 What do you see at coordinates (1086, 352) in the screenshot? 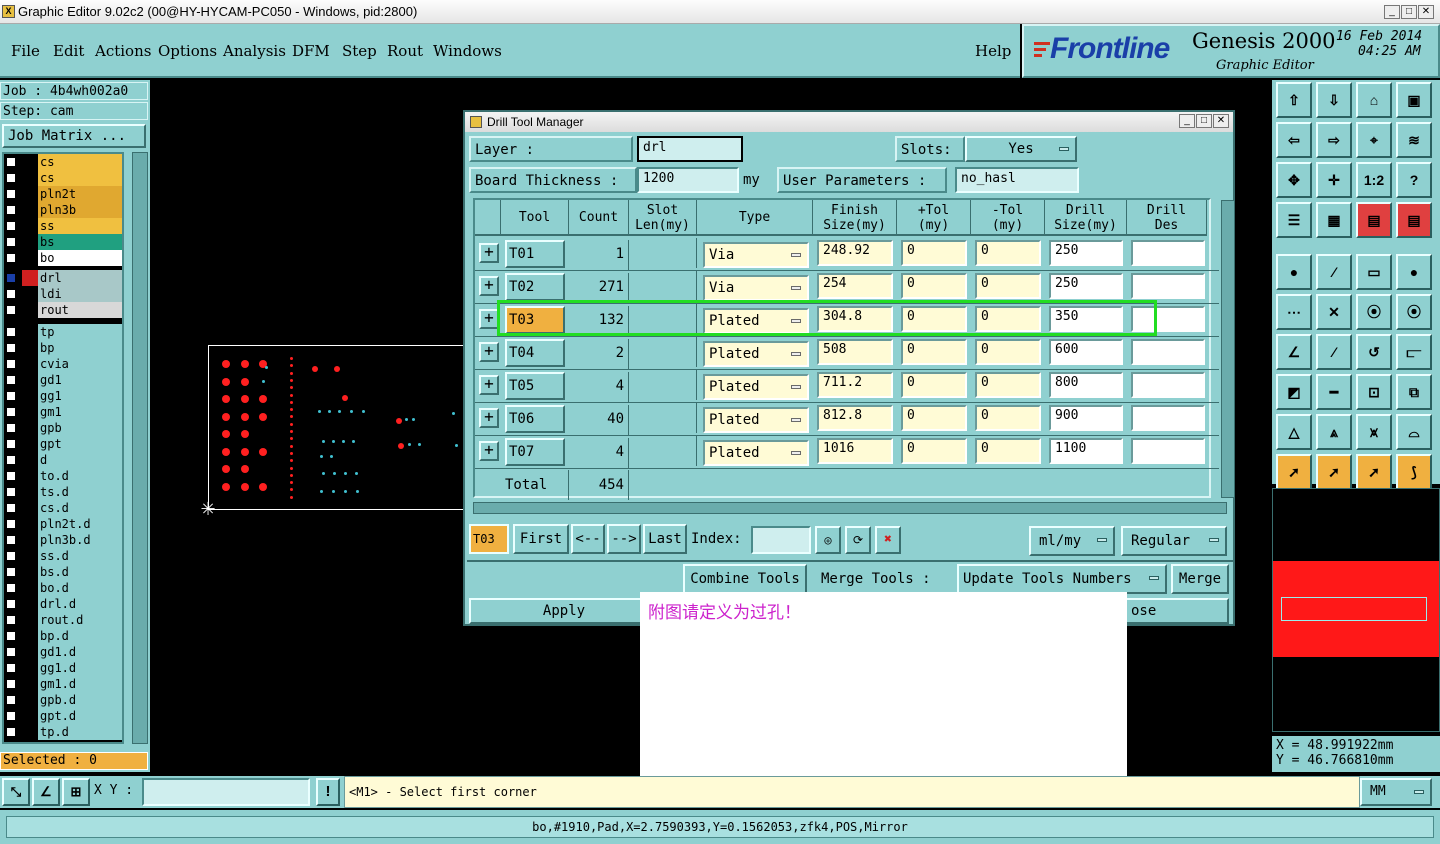
I see `drill-size-input: 600` at bounding box center [1086, 352].